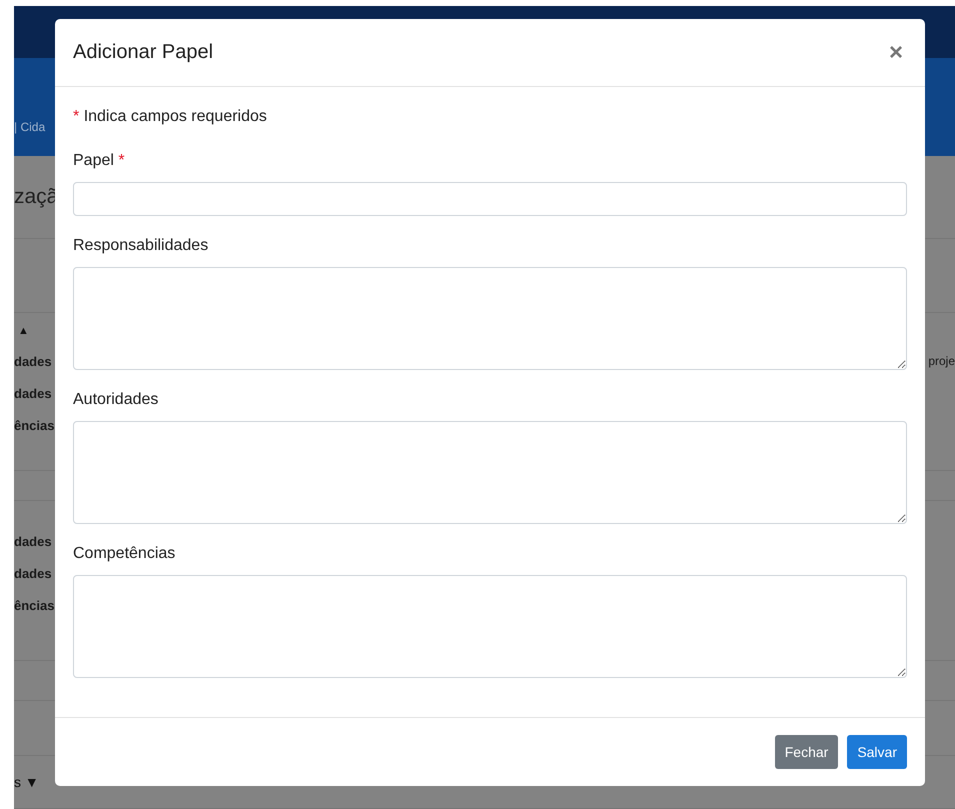 This screenshot has width=955, height=809. What do you see at coordinates (877, 752) in the screenshot?
I see `save-button: Salvar` at bounding box center [877, 752].